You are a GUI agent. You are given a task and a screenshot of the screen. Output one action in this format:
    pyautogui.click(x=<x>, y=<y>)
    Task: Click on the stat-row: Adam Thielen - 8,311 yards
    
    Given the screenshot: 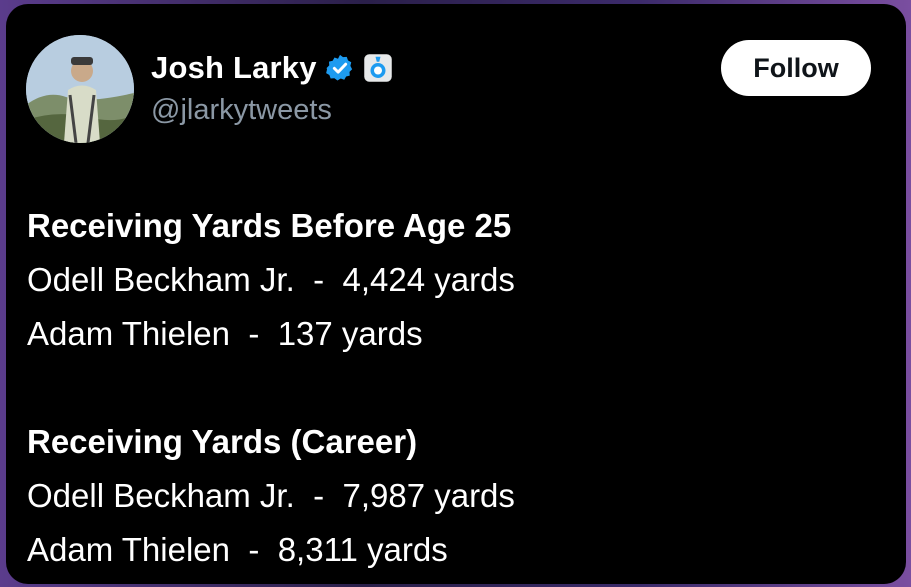 What is the action you would take?
    pyautogui.click(x=457, y=550)
    